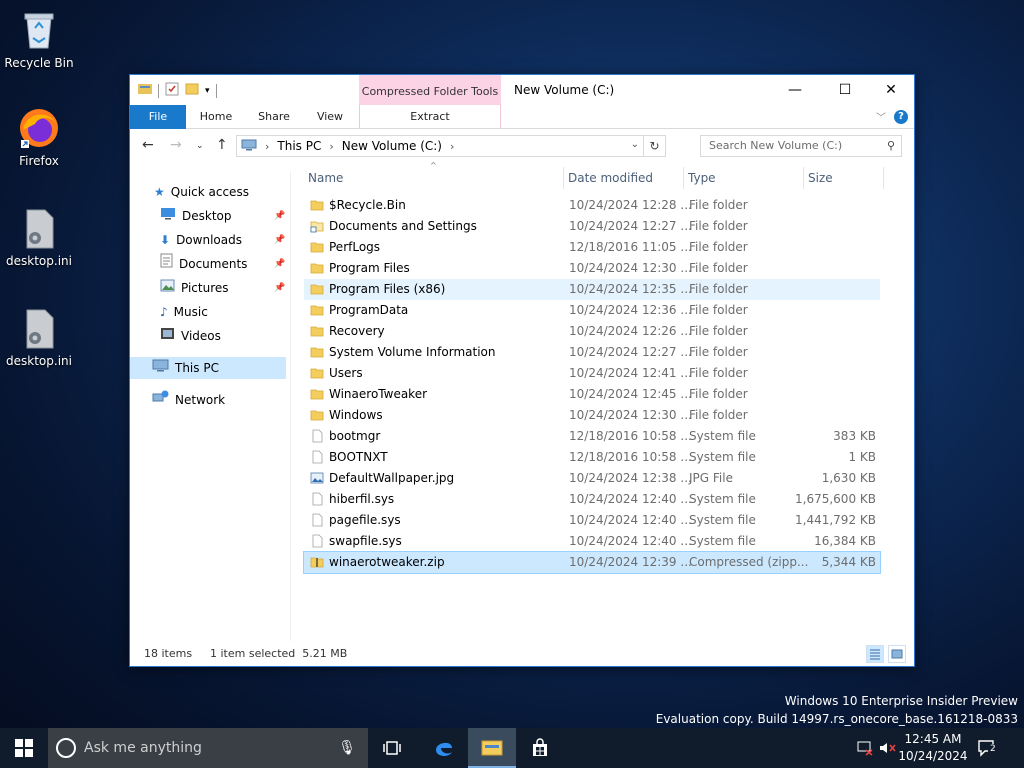 The width and height of the screenshot is (1024, 768). Describe the element at coordinates (224, 240) in the screenshot. I see `nav-item-downloads: ⬇ Downloads 📌` at that location.